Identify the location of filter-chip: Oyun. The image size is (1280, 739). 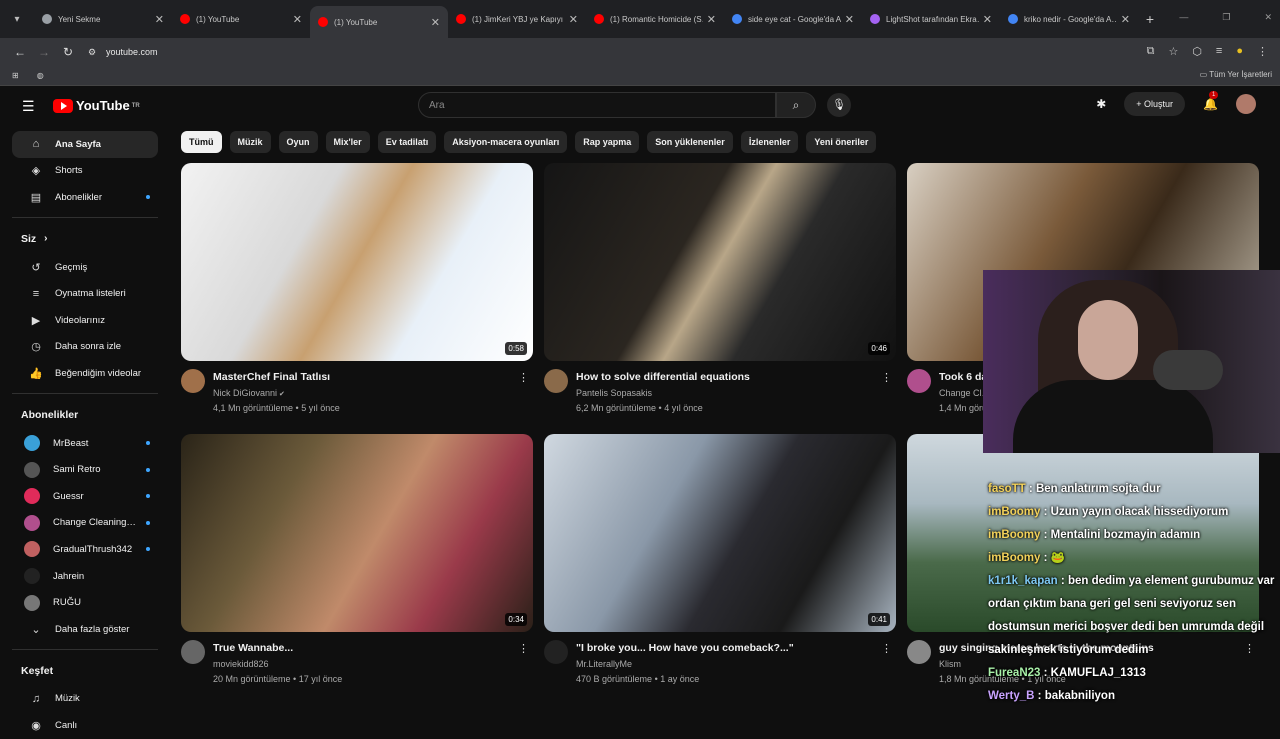
(298, 142).